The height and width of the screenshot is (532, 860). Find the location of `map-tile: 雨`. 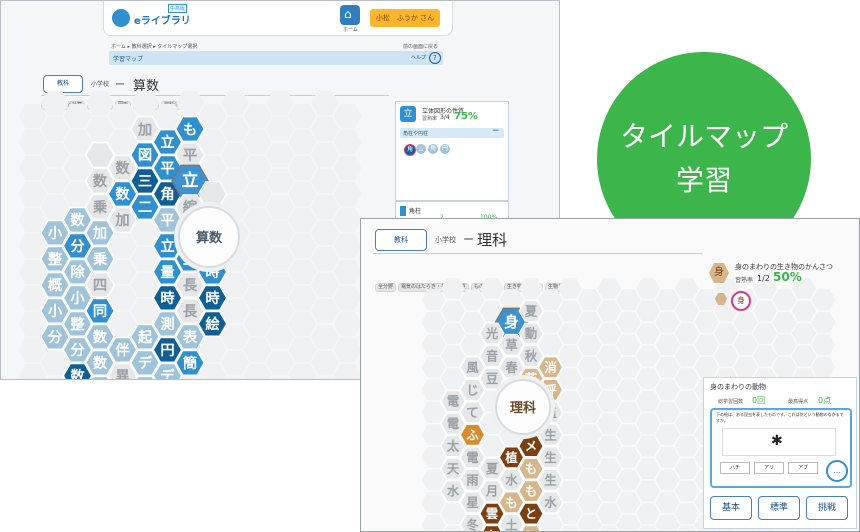

map-tile: 雨 is located at coordinates (472, 480).